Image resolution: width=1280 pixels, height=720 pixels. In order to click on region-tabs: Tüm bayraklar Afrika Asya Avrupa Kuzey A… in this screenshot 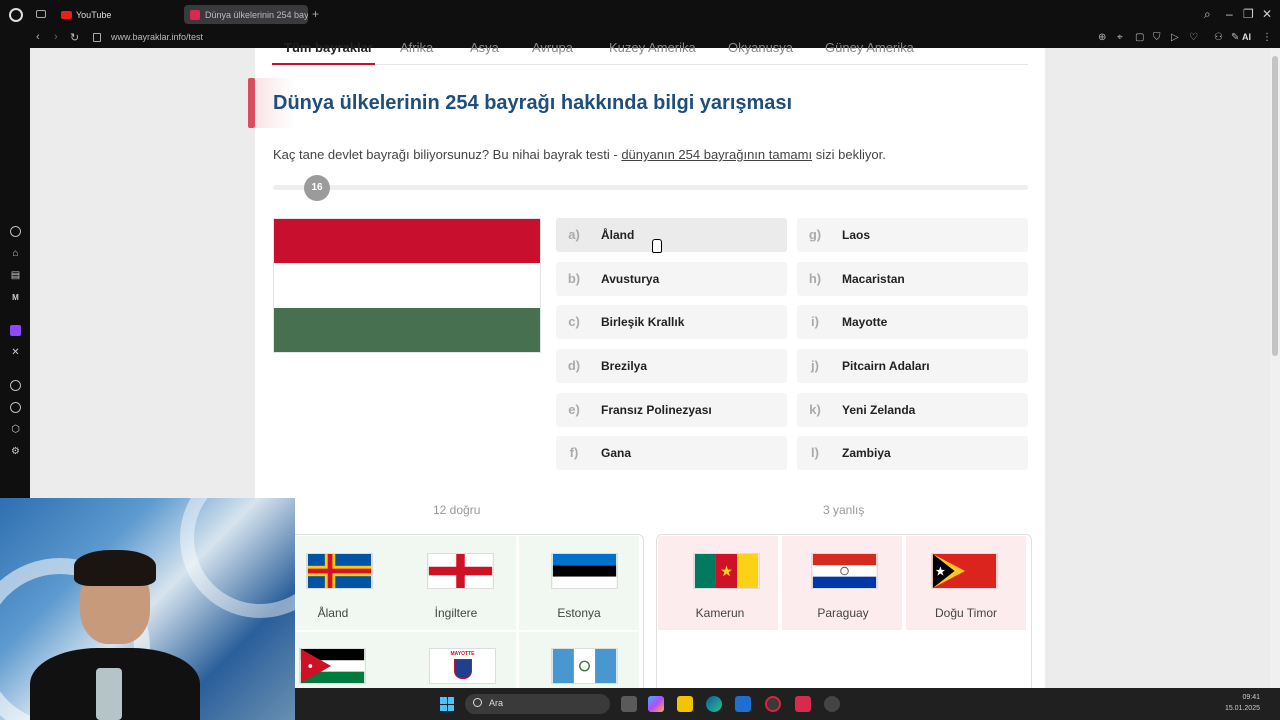, I will do `click(650, 52)`.